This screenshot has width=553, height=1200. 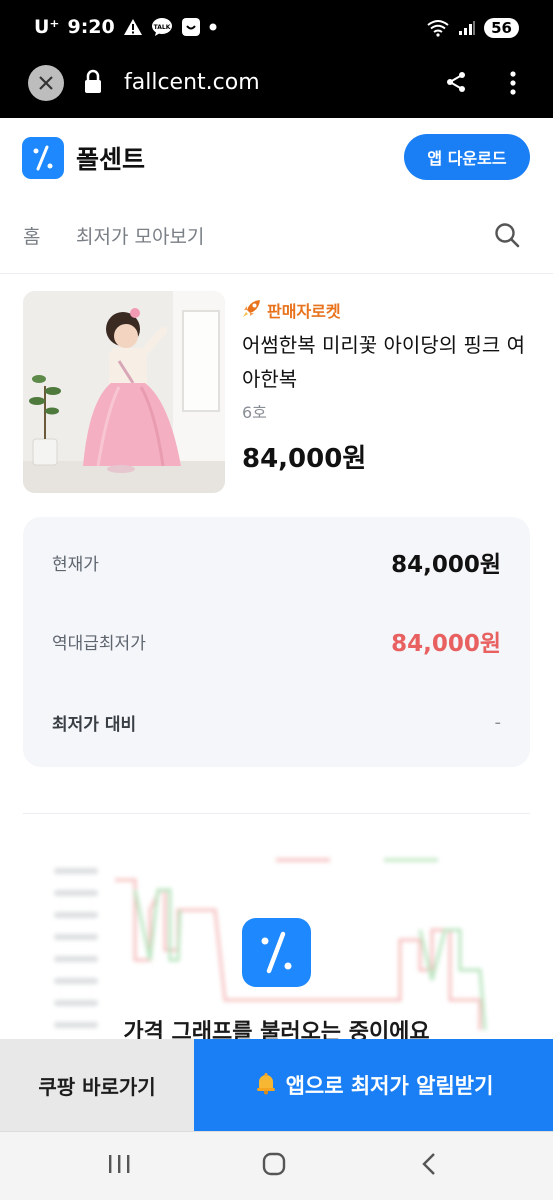 I want to click on brand-logo-icon, so click(x=43, y=158).